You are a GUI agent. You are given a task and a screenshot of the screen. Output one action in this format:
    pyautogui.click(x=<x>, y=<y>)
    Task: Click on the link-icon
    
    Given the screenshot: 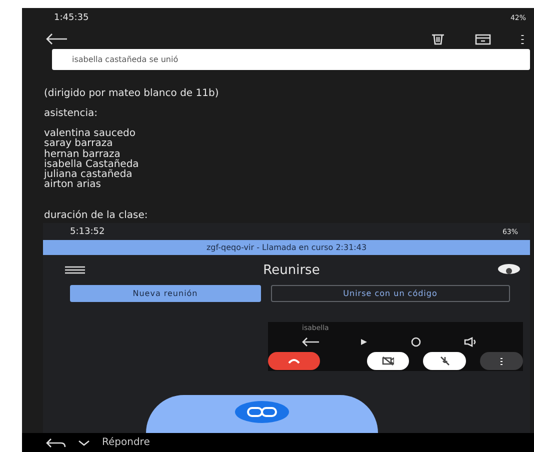 What is the action you would take?
    pyautogui.click(x=261, y=412)
    